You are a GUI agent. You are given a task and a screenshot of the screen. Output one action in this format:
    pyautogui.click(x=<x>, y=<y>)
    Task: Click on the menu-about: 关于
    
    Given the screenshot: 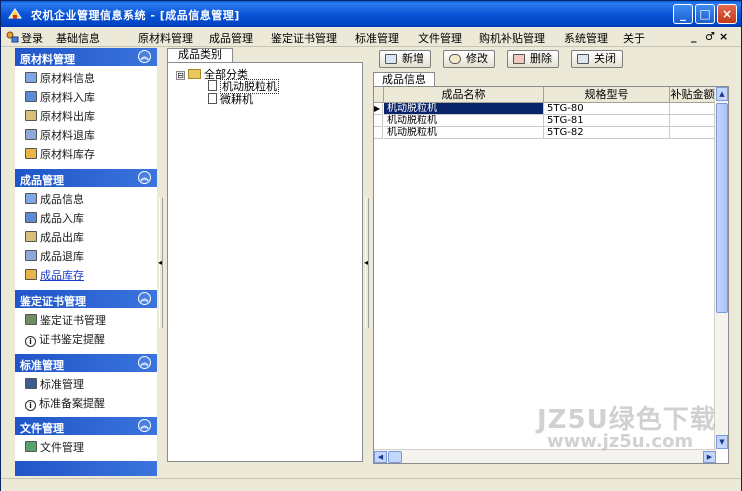 What is the action you would take?
    pyautogui.click(x=634, y=38)
    